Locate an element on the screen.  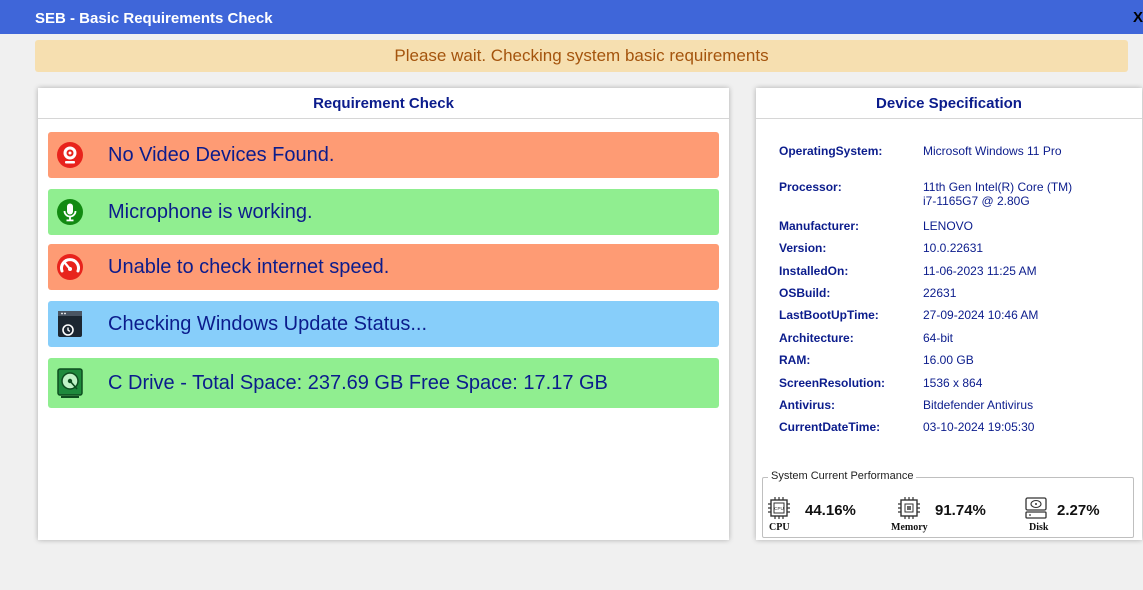
spec-value: LENOVO is located at coordinates (948, 226).